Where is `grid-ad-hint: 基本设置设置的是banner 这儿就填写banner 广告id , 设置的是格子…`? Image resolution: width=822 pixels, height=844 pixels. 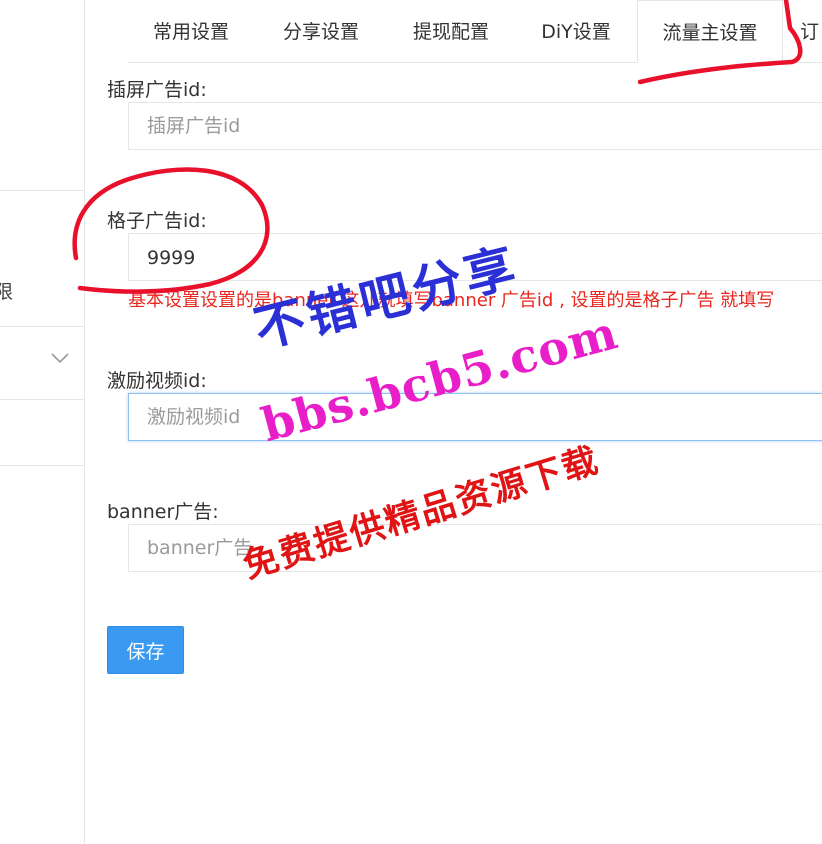
grid-ad-hint: 基本设置设置的是banner 这儿就填写banner 广告id , 设置的是格子… is located at coordinates (451, 300).